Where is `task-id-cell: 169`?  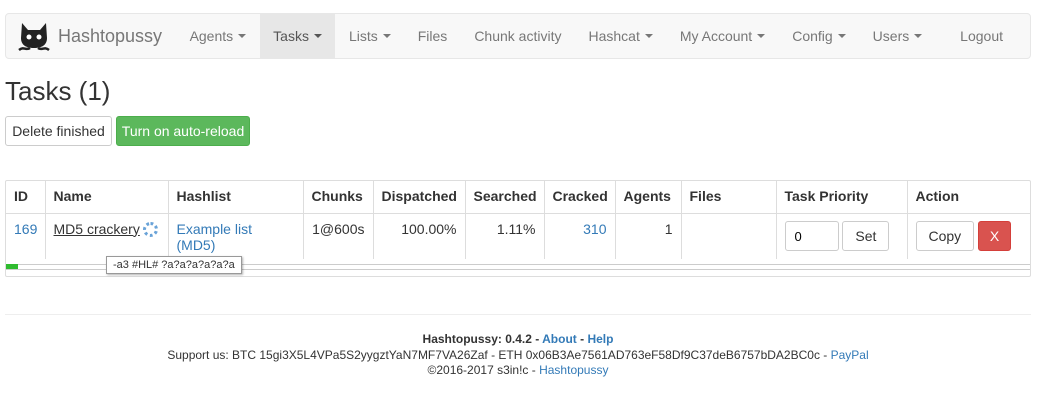
task-id-cell: 169 is located at coordinates (26, 236).